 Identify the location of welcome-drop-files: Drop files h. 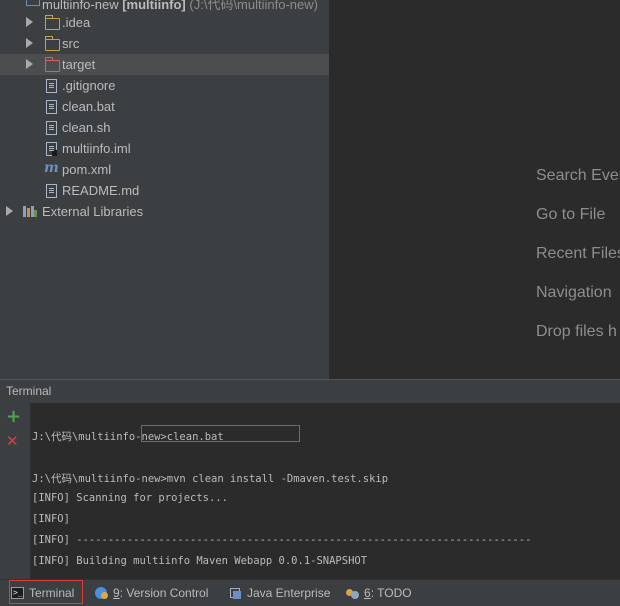
(576, 331).